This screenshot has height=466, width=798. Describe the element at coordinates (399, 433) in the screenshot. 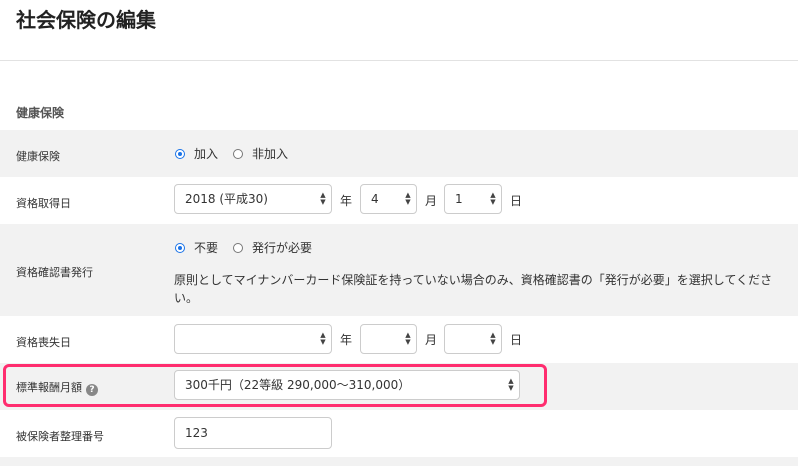

I see `insured-number-row: 被保険者整理番号 123` at that location.